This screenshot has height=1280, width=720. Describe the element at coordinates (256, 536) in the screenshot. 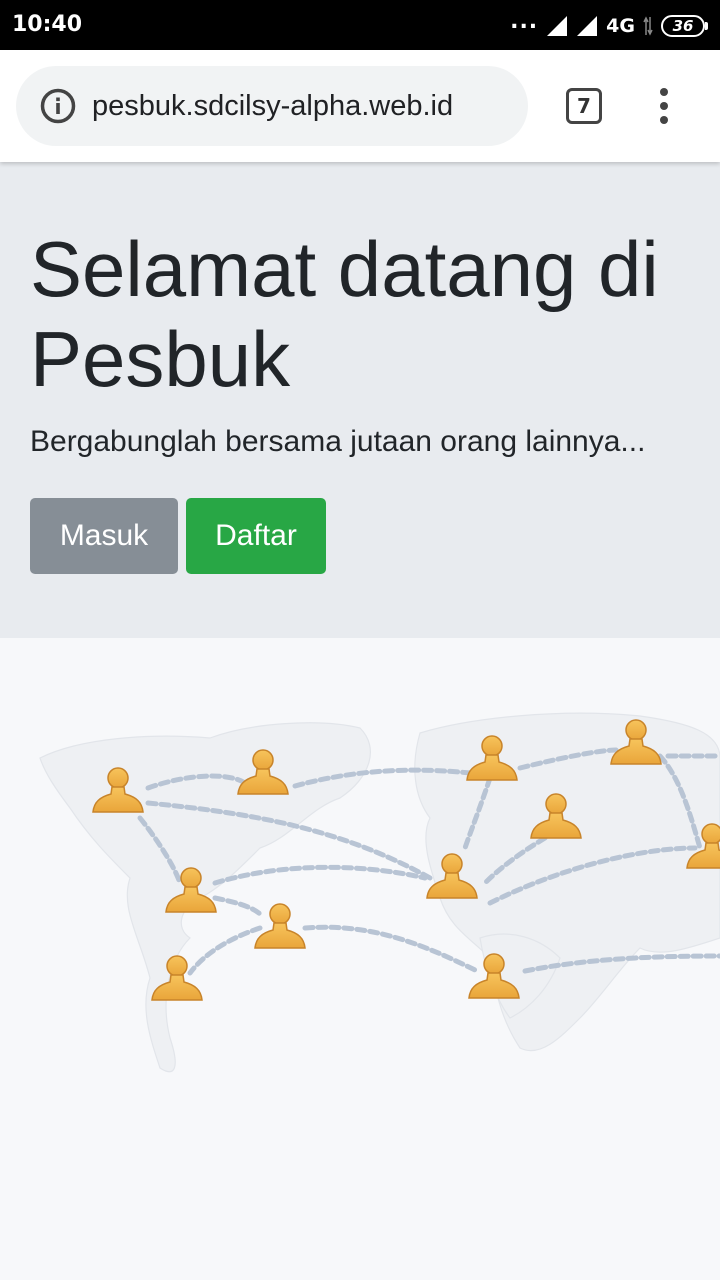

I see `register-button: Daftar` at that location.